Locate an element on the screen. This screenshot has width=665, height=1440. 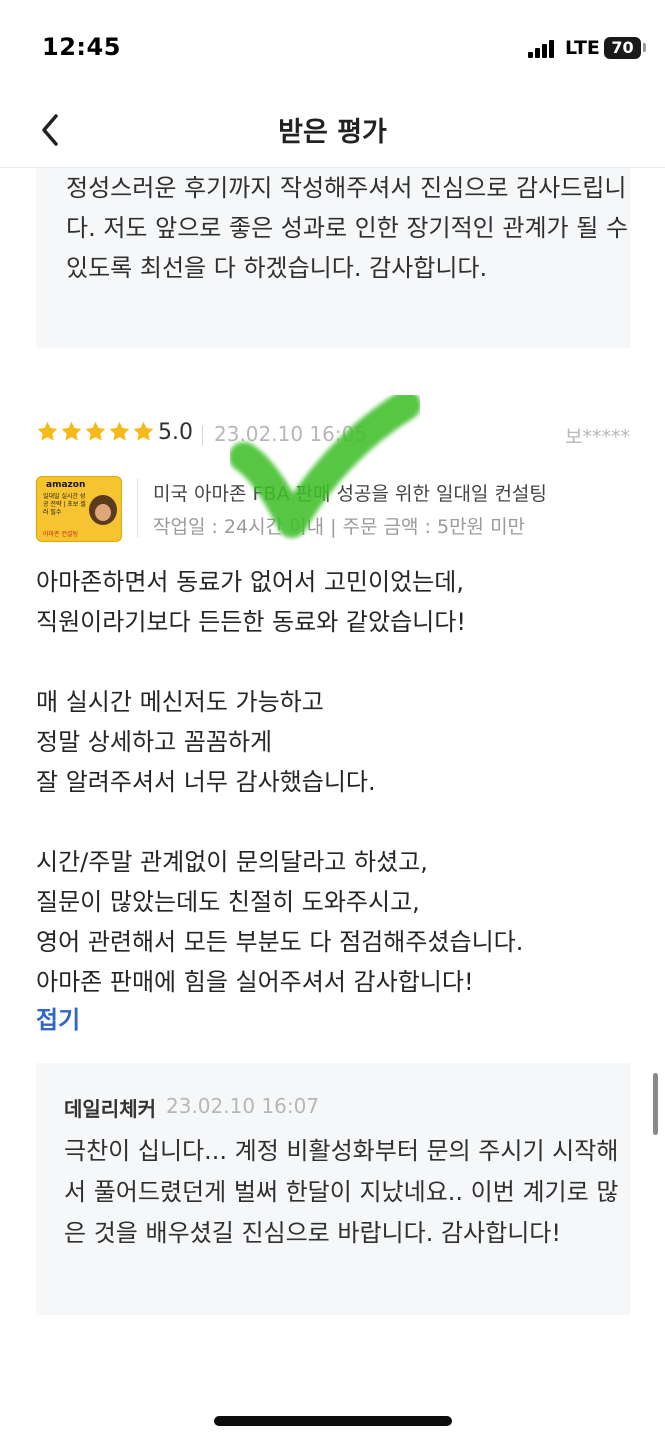
thumbnail-brand: amazon is located at coordinates (66, 485).